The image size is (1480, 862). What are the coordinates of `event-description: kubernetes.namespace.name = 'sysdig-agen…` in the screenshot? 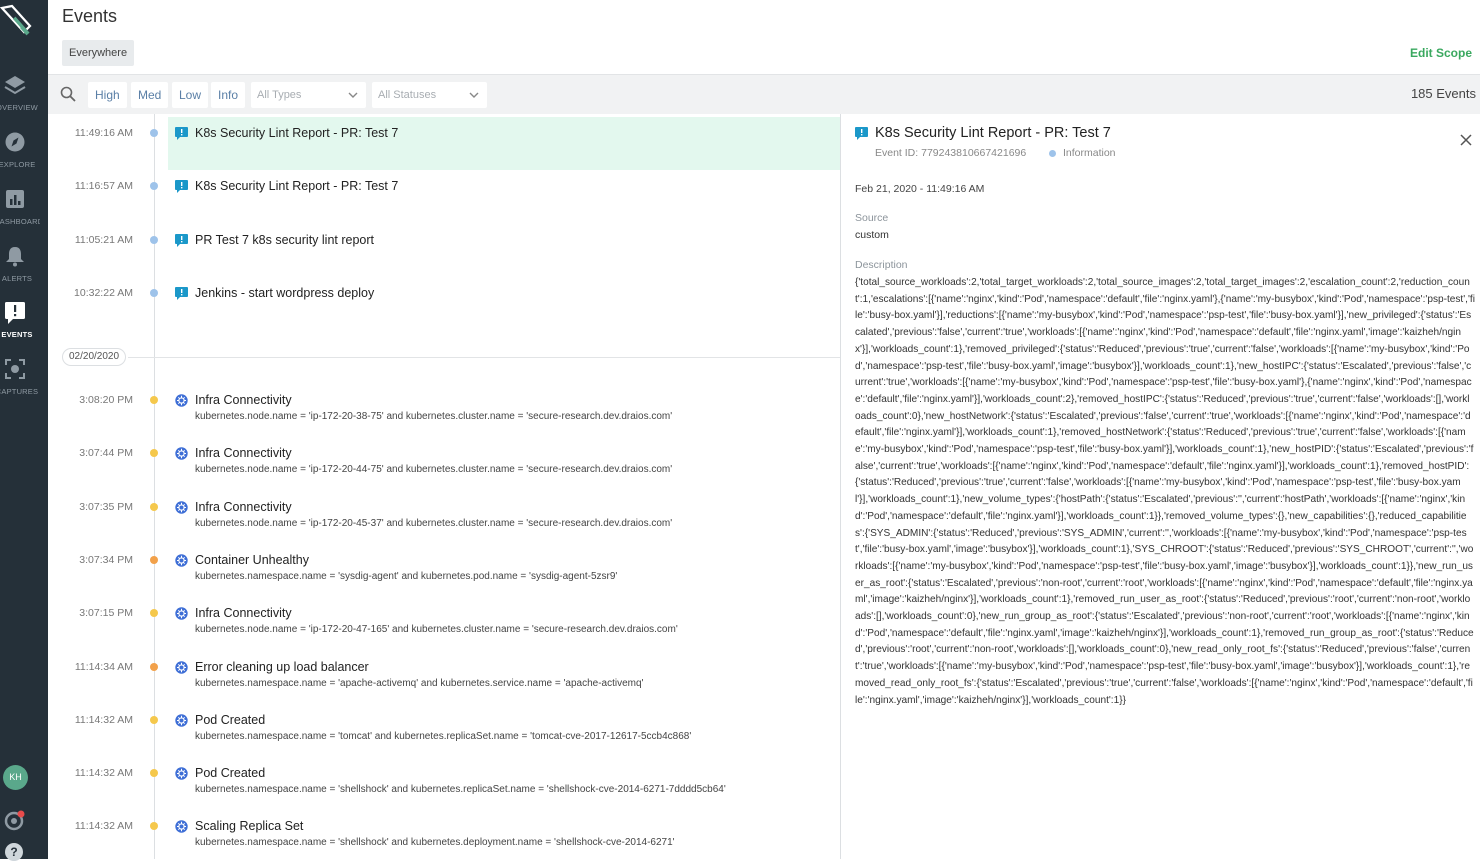 It's located at (406, 576).